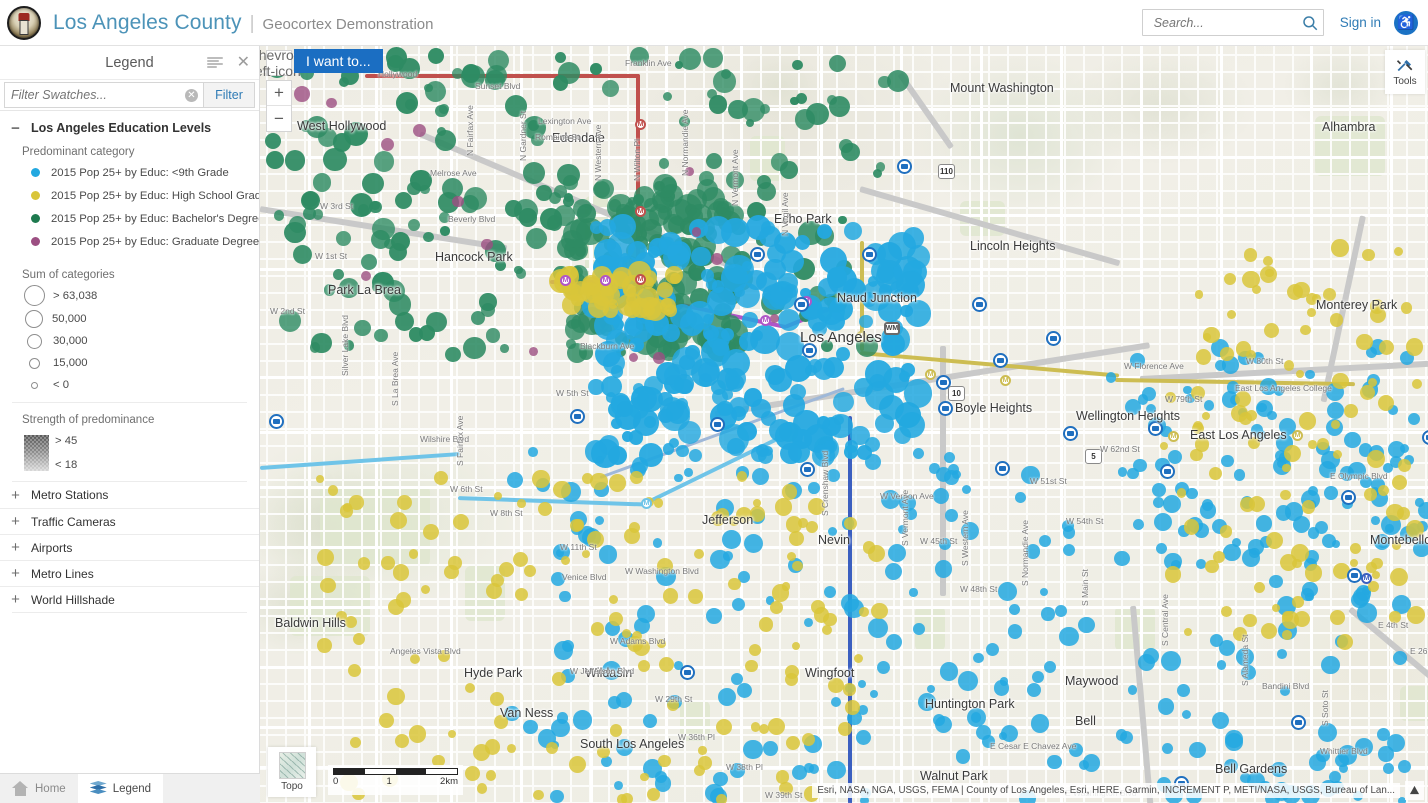 Image resolution: width=1428 pixels, height=803 pixels. I want to click on layer-label: Traffic Cameras, so click(73, 521).